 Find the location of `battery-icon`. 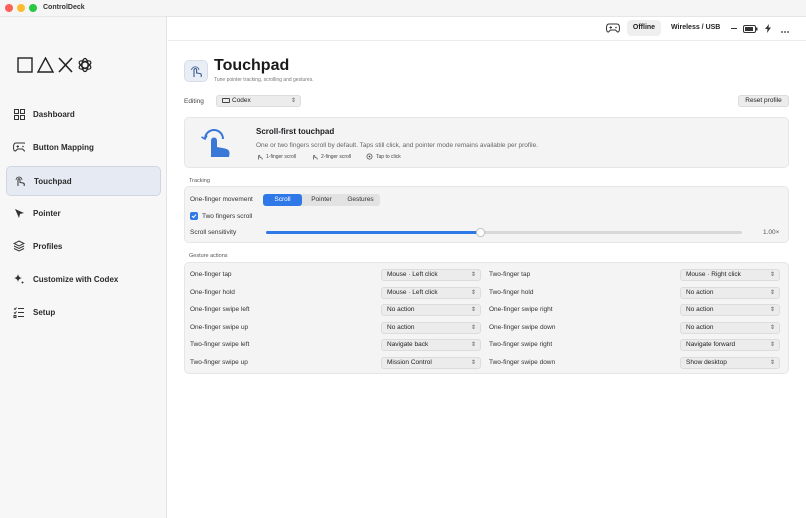

battery-icon is located at coordinates (750, 30).